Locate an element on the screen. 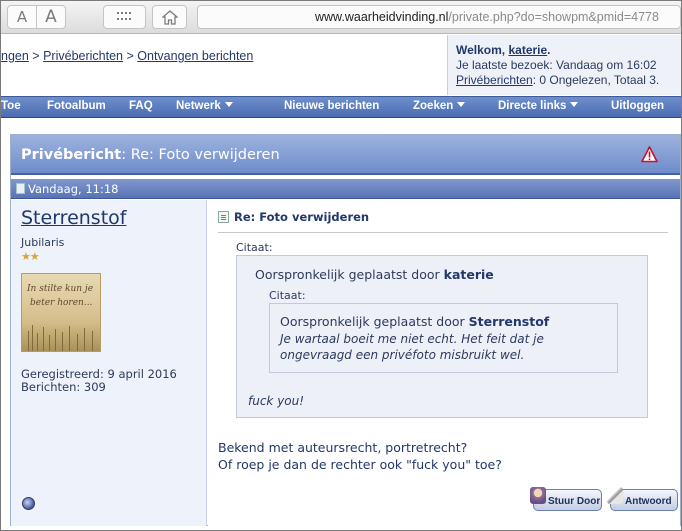  welcome-prefix: Welkom, is located at coordinates (481, 50).